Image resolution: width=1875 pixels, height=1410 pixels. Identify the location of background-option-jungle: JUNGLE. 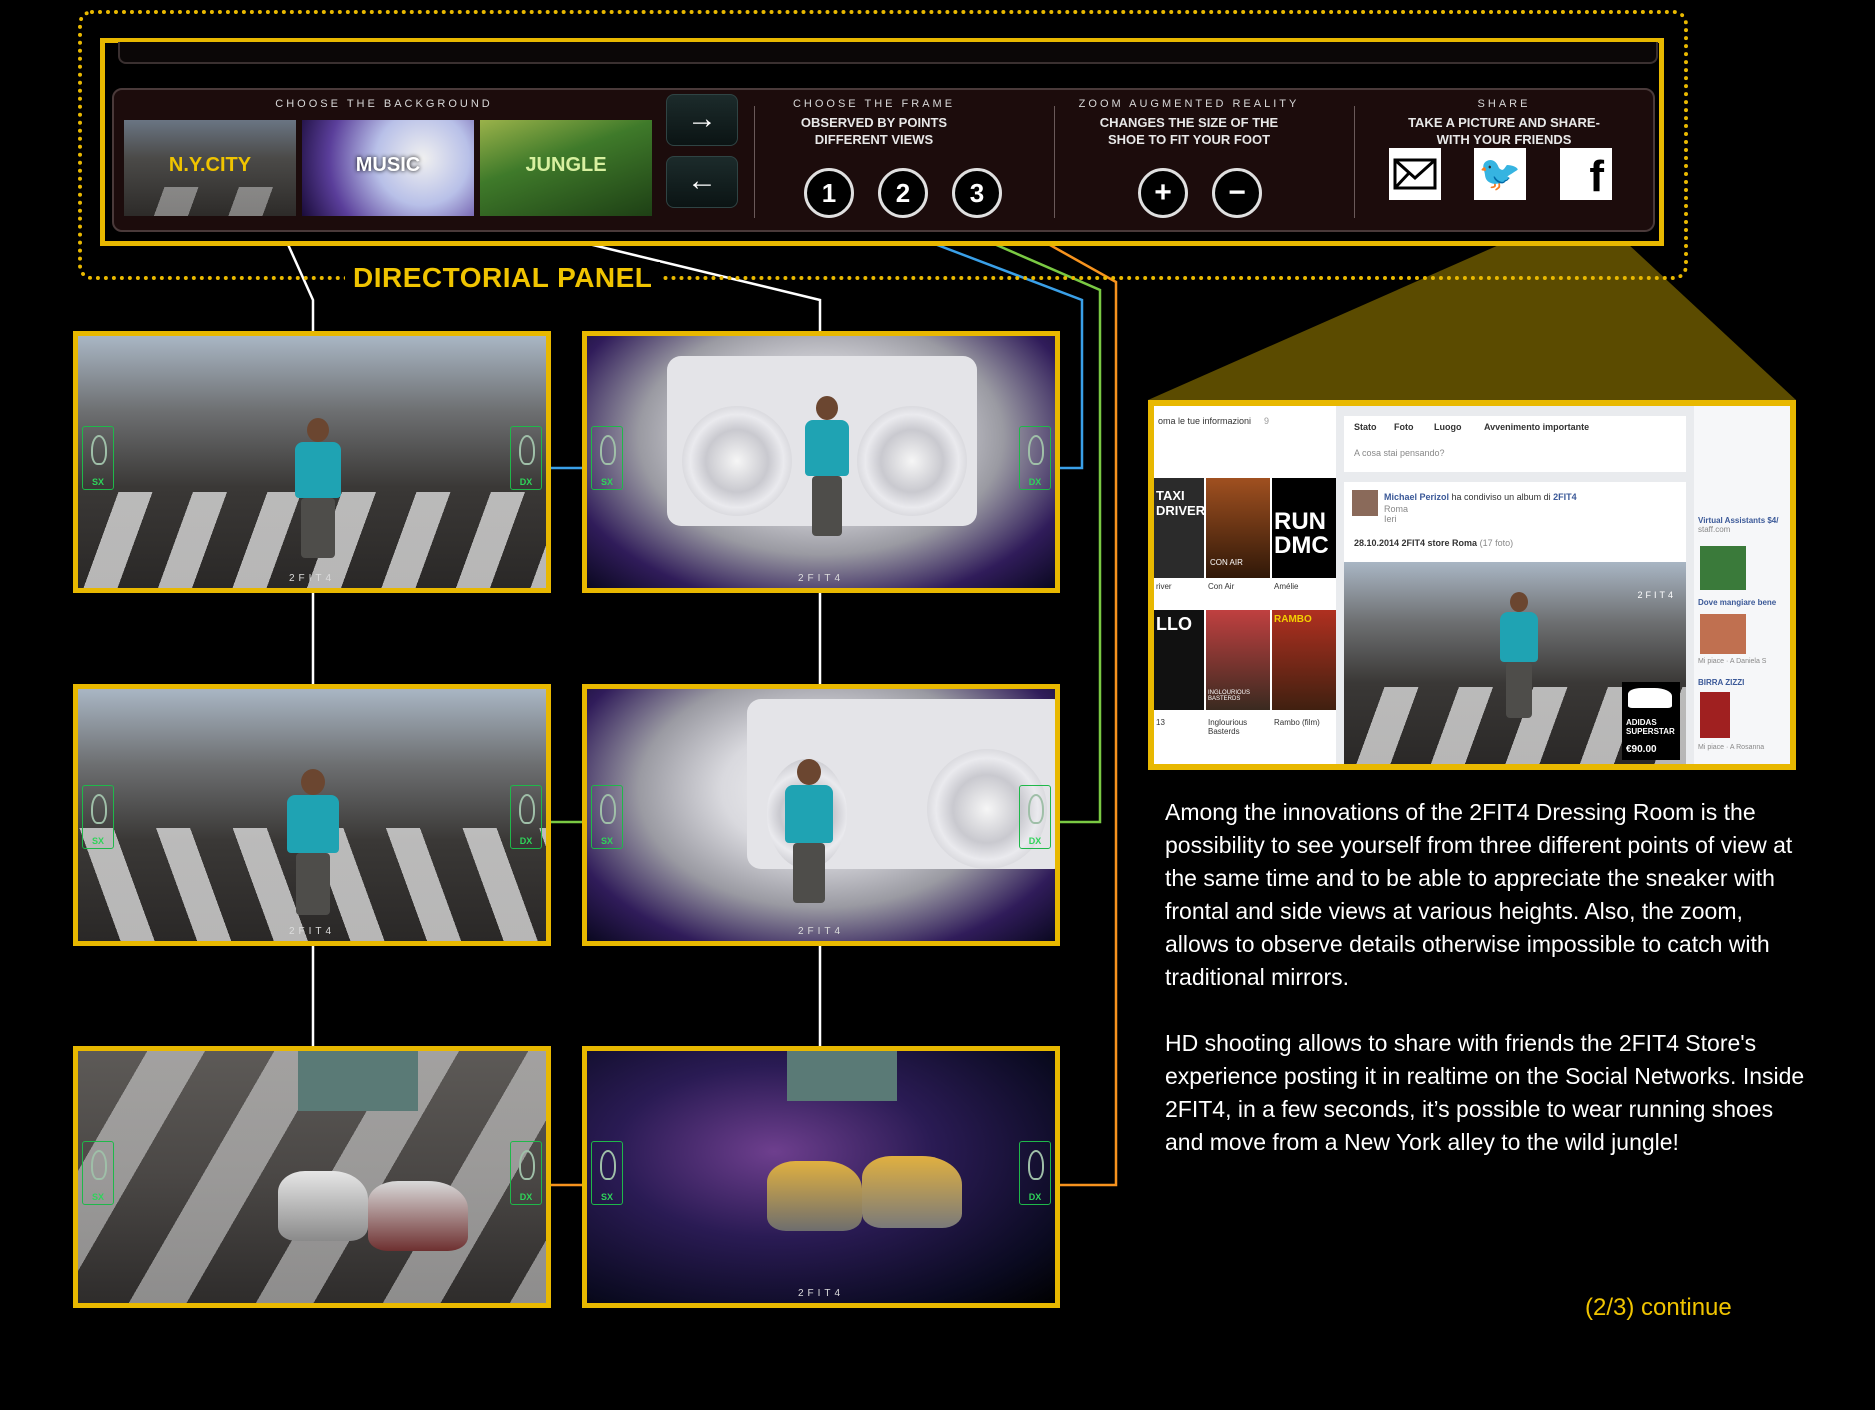
(566, 168).